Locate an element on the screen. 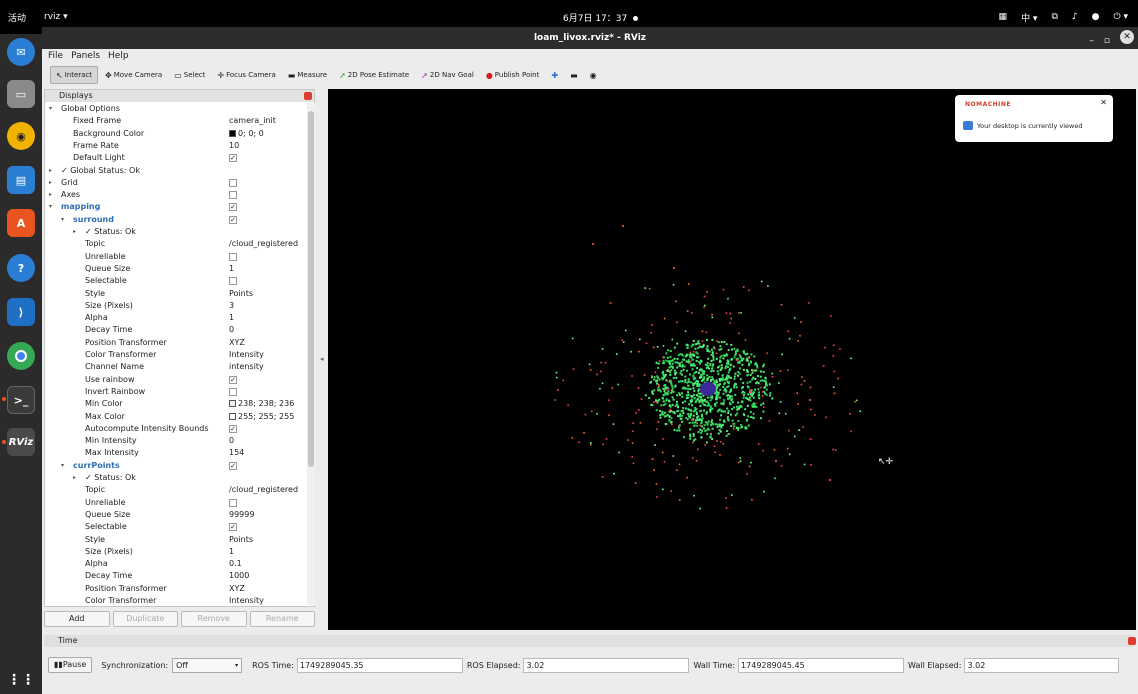  display-property-row: ▾ mapping ✓ is located at coordinates (176, 207).